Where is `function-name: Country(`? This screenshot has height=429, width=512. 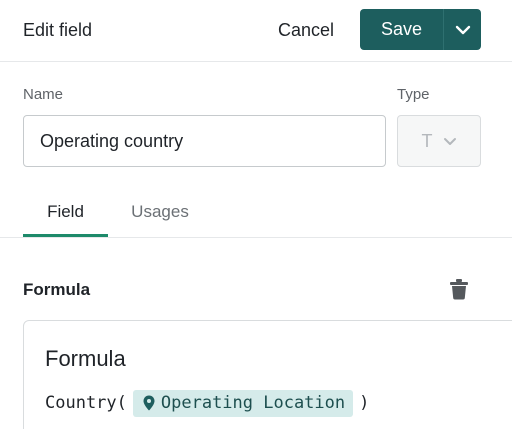
function-name: Country( is located at coordinates (86, 403).